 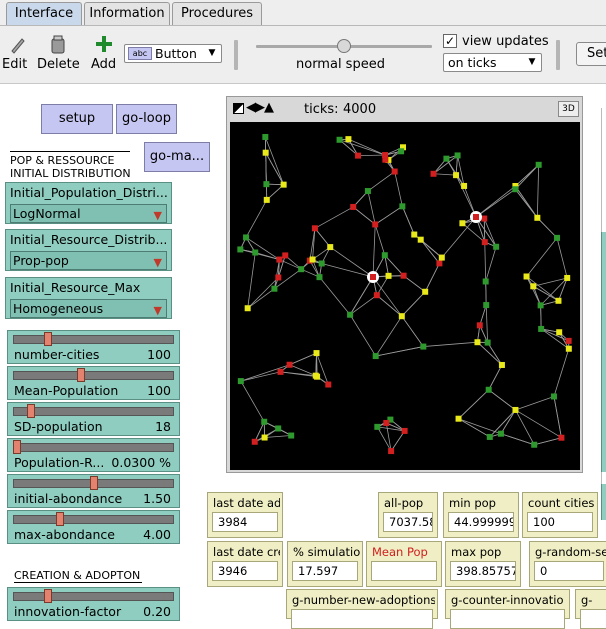 What do you see at coordinates (88, 260) in the screenshot?
I see `chooser-value: Prop-pop▼` at bounding box center [88, 260].